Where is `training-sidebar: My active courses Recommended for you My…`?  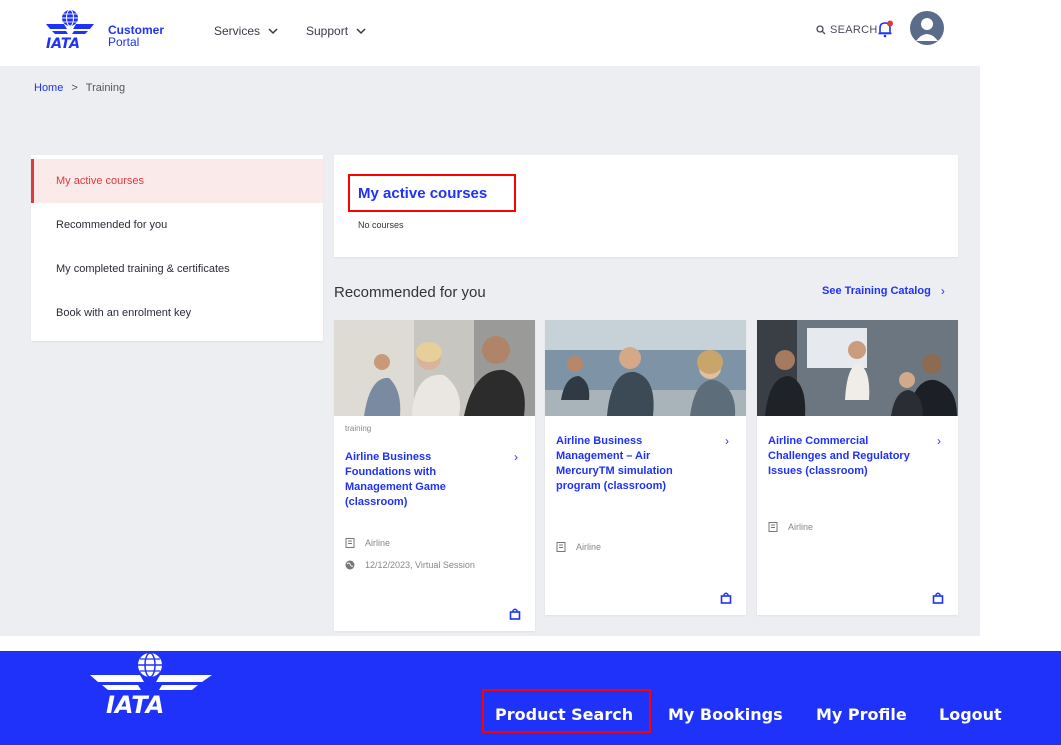
training-sidebar: My active courses Recommended for you My… is located at coordinates (177, 248).